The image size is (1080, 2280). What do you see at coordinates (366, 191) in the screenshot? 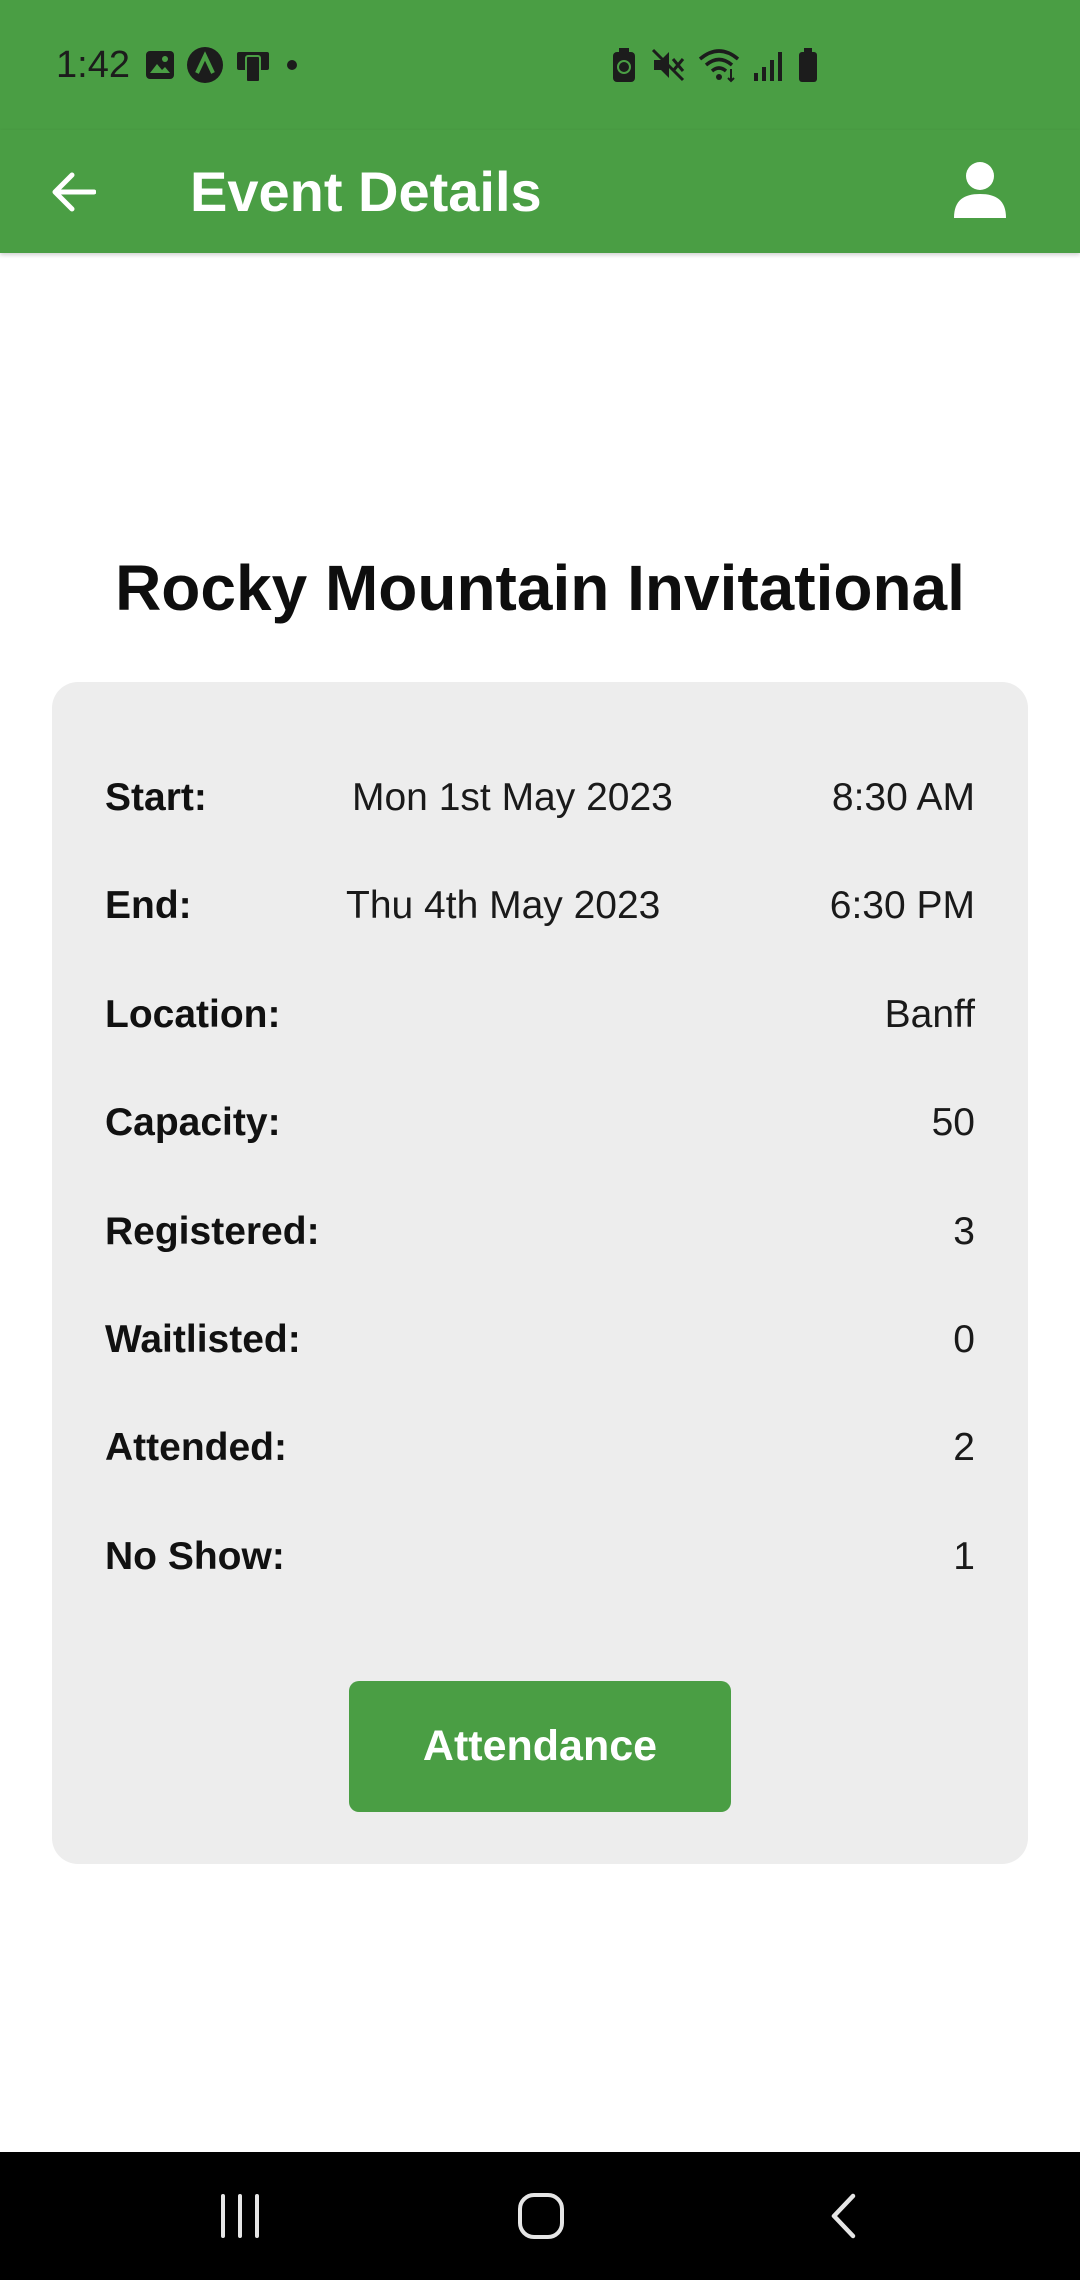
I see `page-title: Event Details` at bounding box center [366, 191].